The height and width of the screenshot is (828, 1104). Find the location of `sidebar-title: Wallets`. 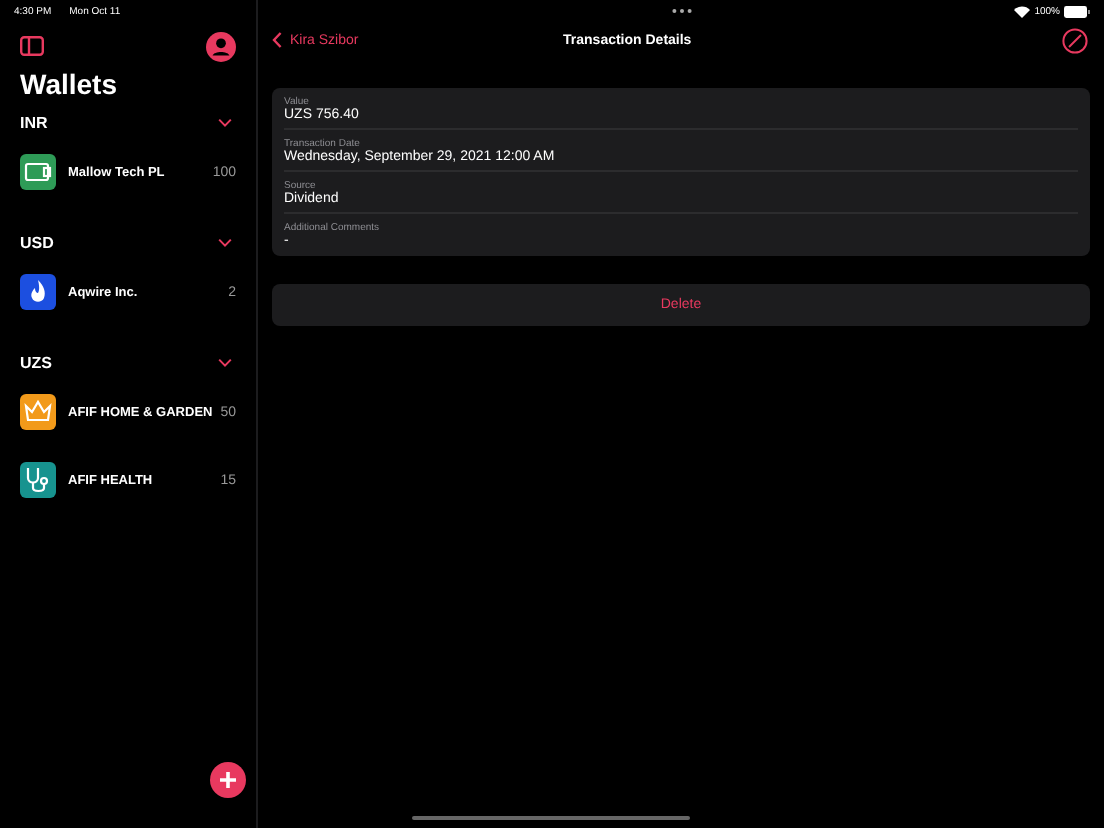

sidebar-title: Wallets is located at coordinates (69, 85).